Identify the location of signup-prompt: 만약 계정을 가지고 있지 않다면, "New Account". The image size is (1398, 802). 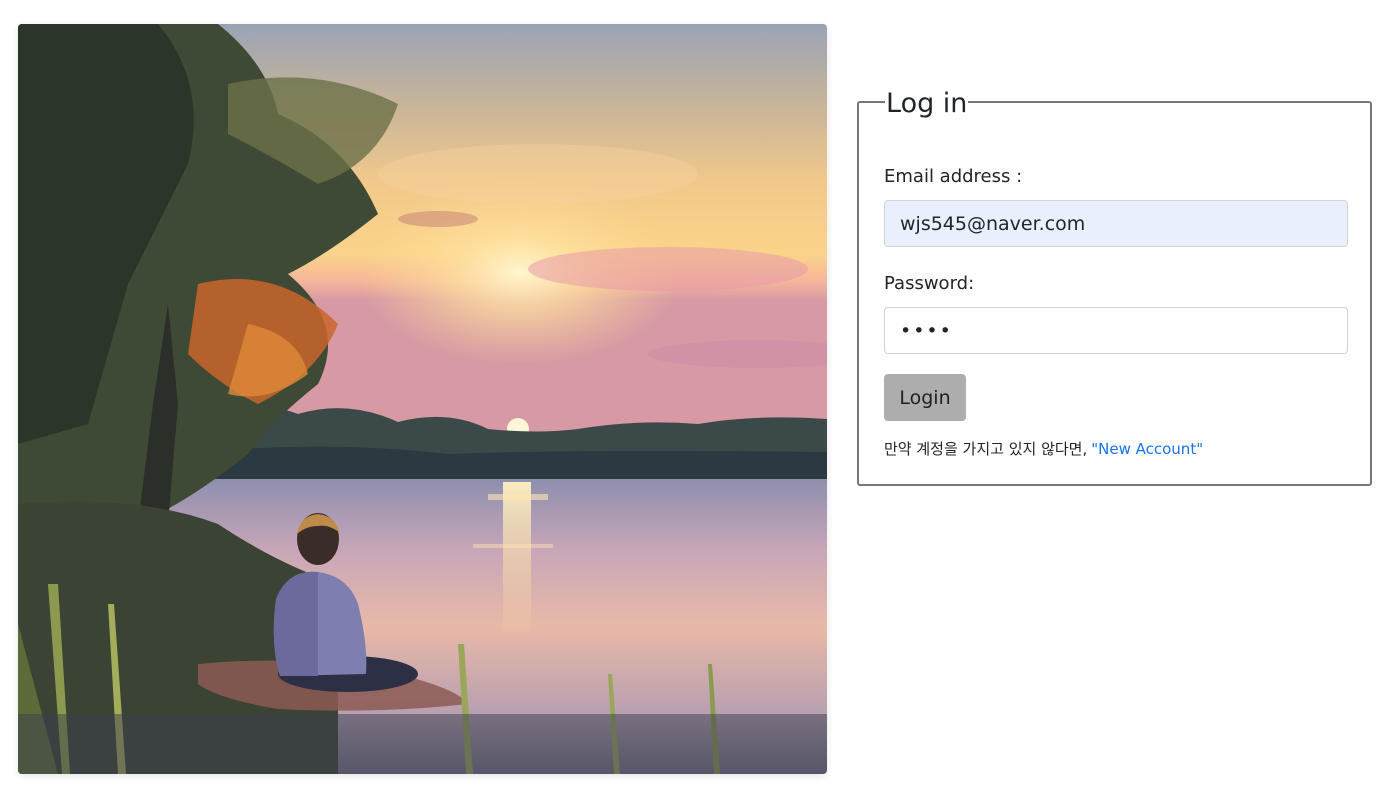
(1043, 449).